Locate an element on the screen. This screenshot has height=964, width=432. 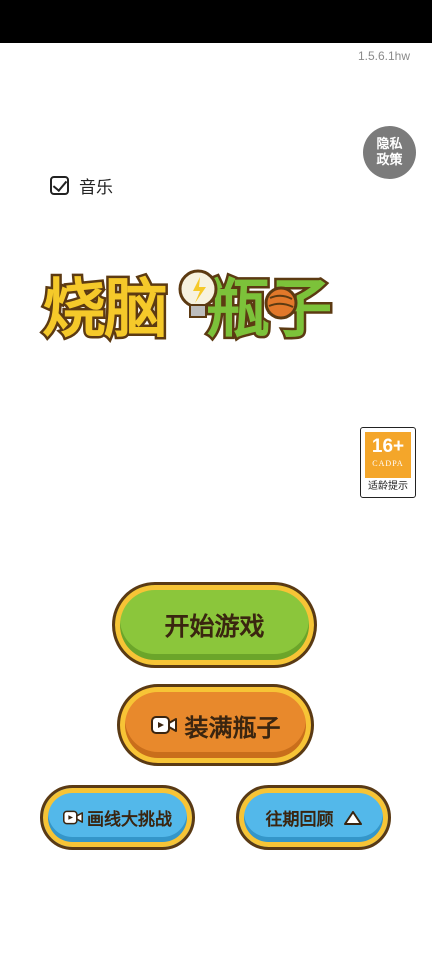
start-game-label: 开始游戏 is located at coordinates (214, 626).